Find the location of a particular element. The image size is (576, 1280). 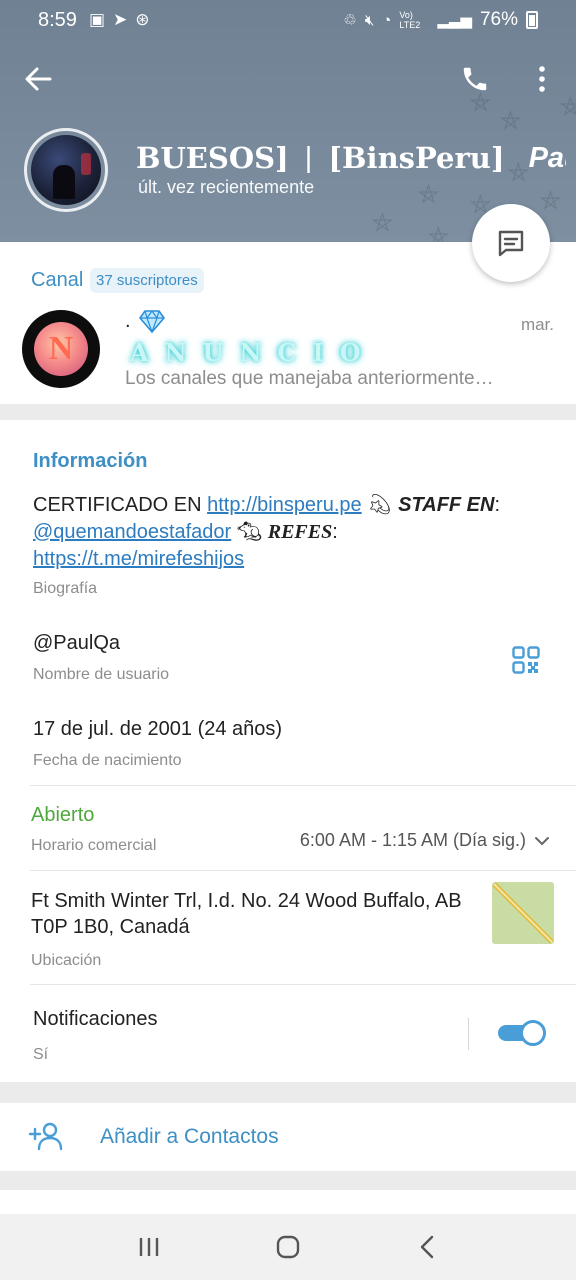

map-road-icon is located at coordinates (523, 913).